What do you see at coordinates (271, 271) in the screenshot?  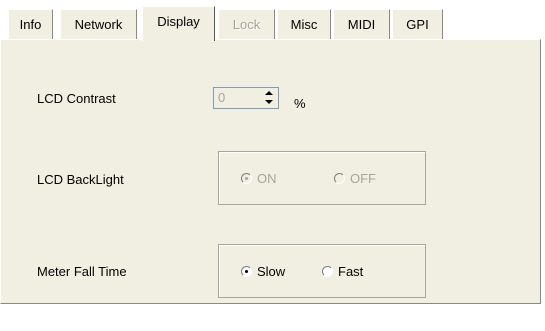 I see `meter-slow-label: Slow` at bounding box center [271, 271].